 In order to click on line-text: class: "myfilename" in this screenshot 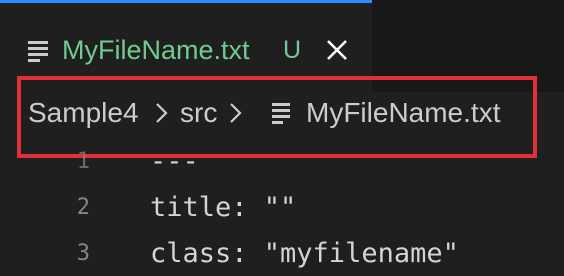, I will do `click(304, 253)`.